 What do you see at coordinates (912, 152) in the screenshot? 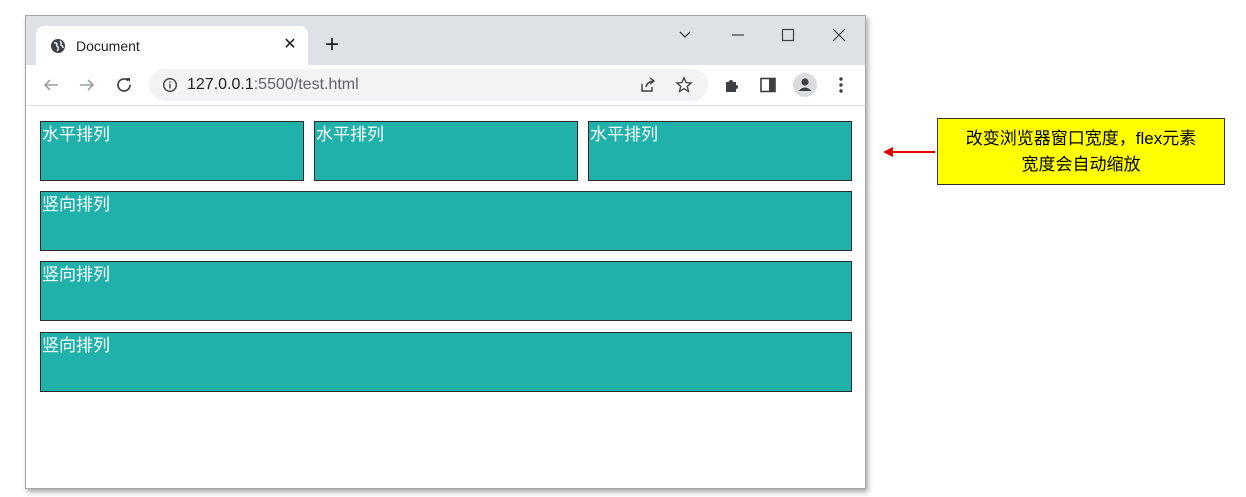
I see `annotation-arrow` at bounding box center [912, 152].